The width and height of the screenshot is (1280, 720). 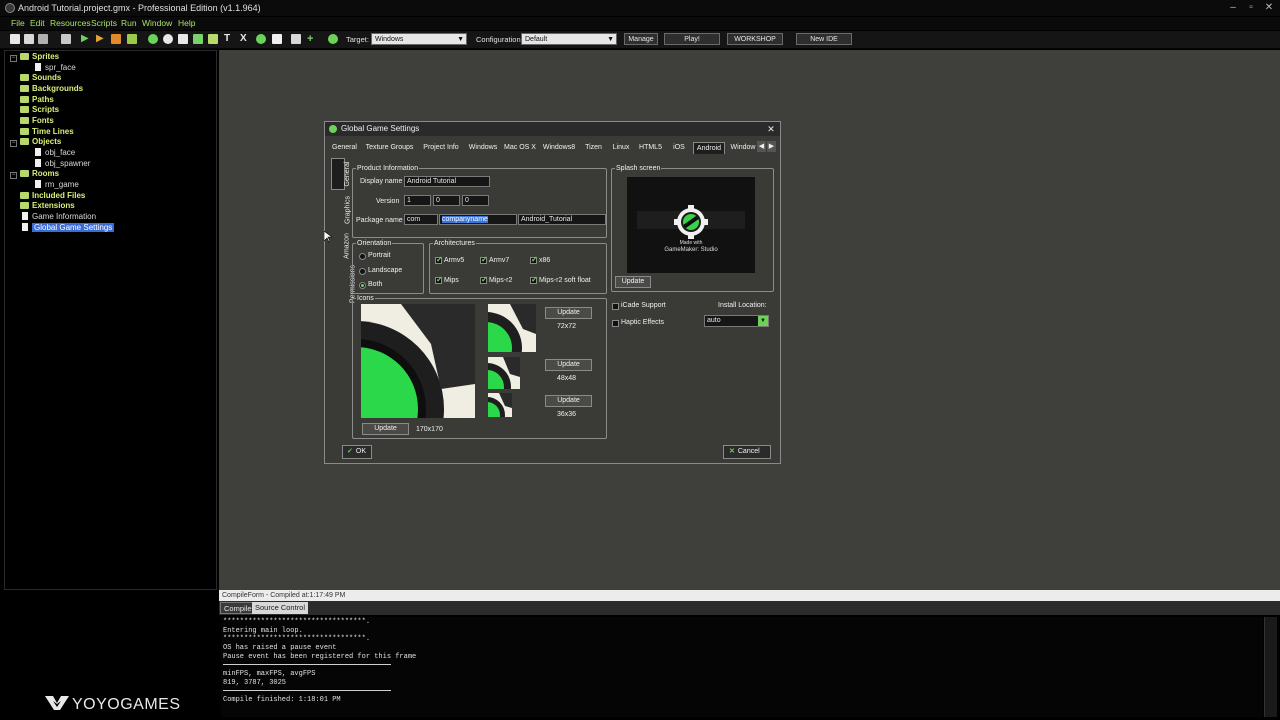 What do you see at coordinates (129, 23) in the screenshot?
I see `menu-run: Run` at bounding box center [129, 23].